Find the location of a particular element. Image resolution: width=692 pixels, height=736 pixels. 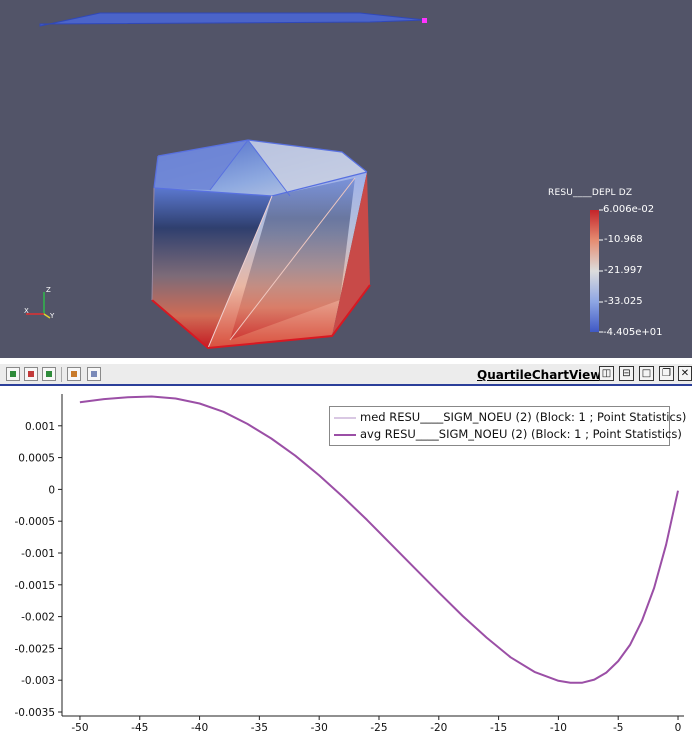

y-tick-label: -0.002 is located at coordinates (38, 618).